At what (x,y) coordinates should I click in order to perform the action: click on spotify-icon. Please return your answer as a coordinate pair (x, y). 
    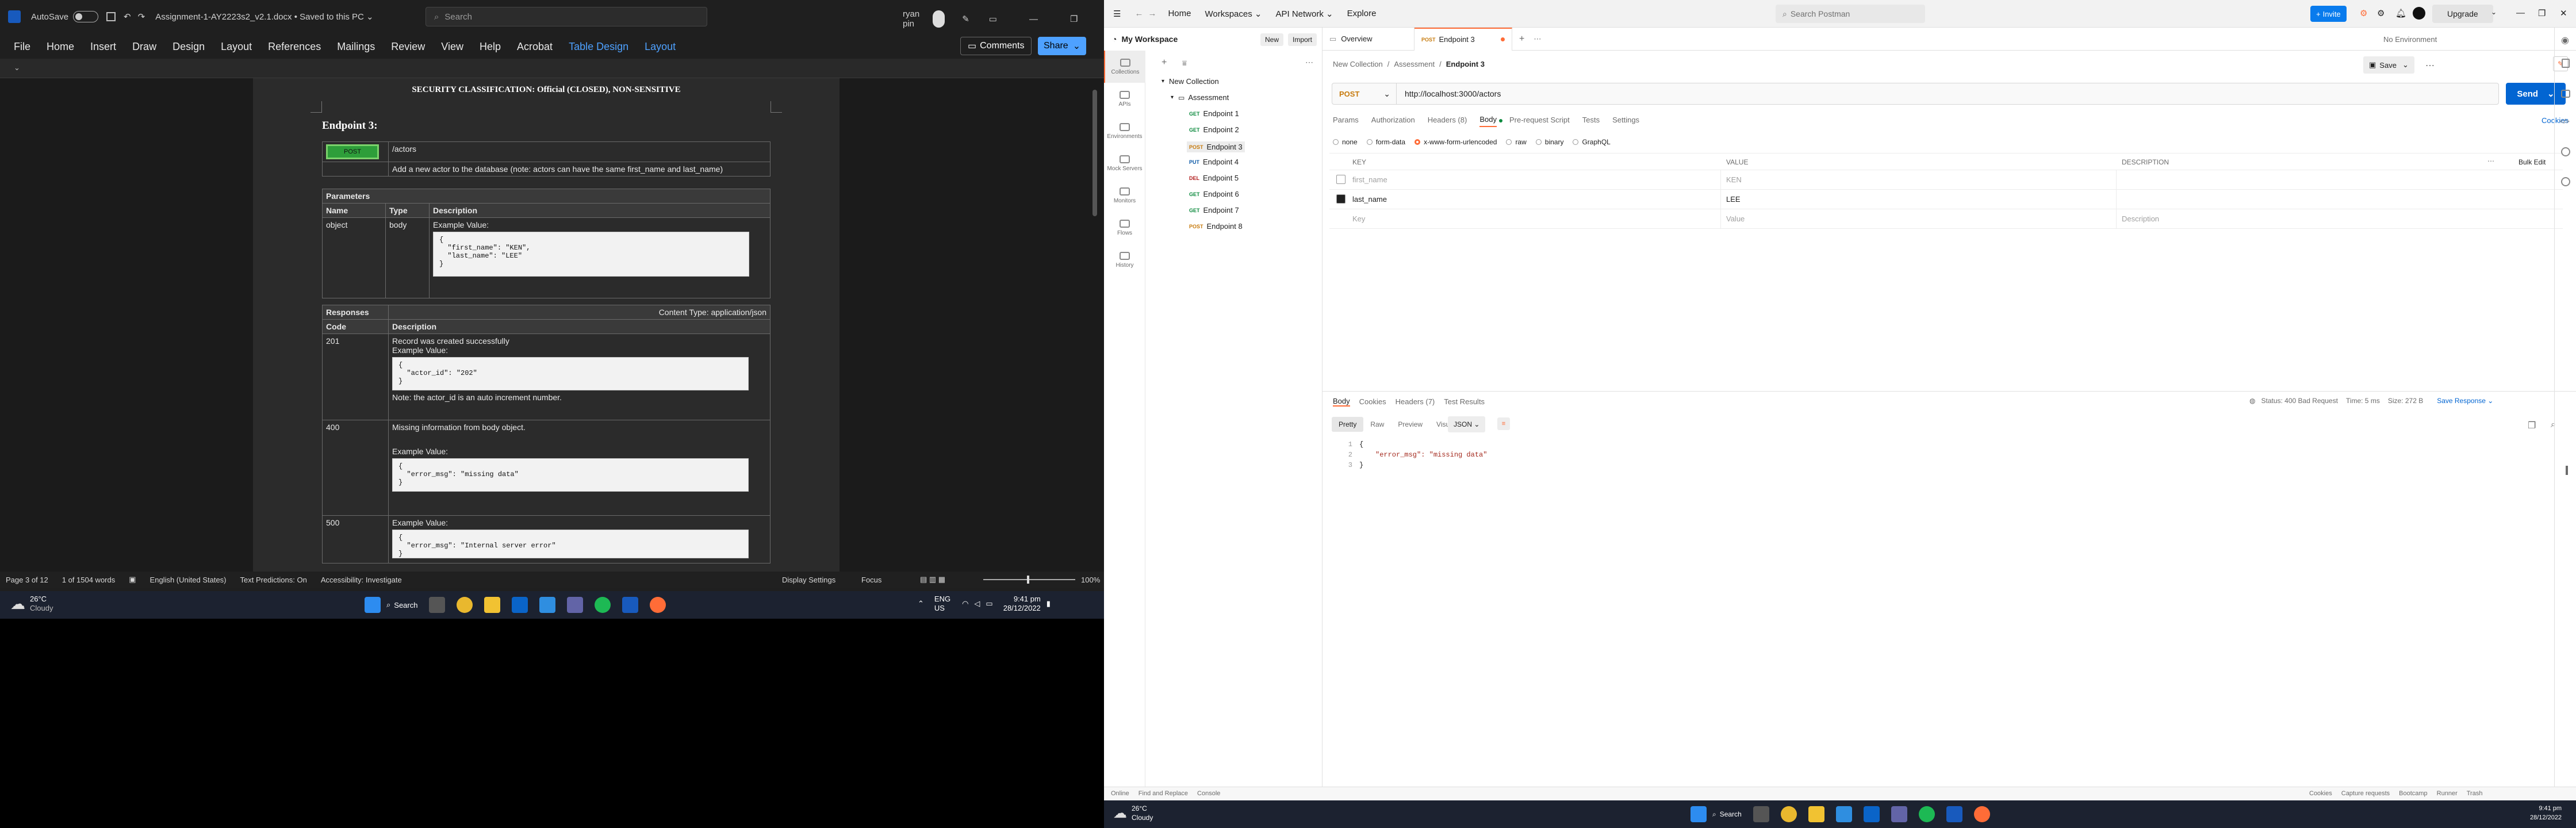
    Looking at the image, I should click on (1926, 814).